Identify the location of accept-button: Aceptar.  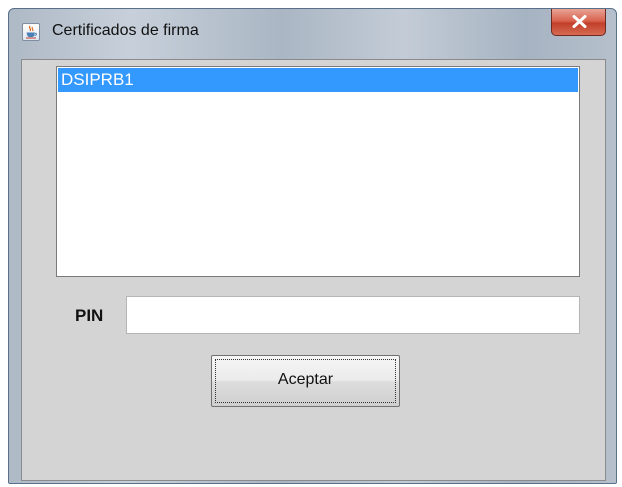
(305, 381).